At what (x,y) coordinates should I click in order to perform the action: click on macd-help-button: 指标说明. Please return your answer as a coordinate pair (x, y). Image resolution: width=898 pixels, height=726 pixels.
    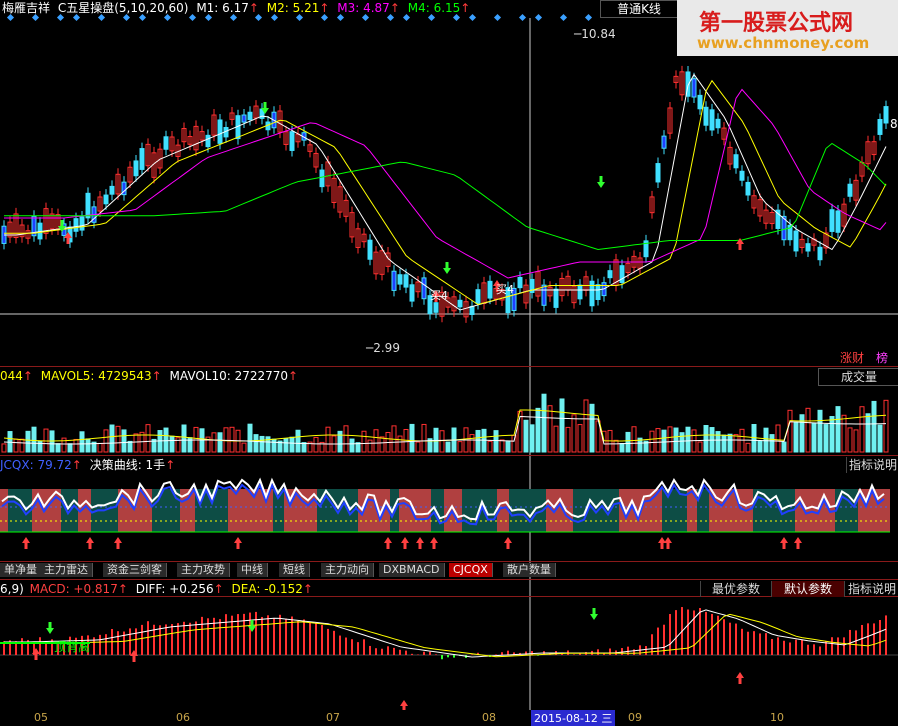
    Looking at the image, I should click on (871, 589).